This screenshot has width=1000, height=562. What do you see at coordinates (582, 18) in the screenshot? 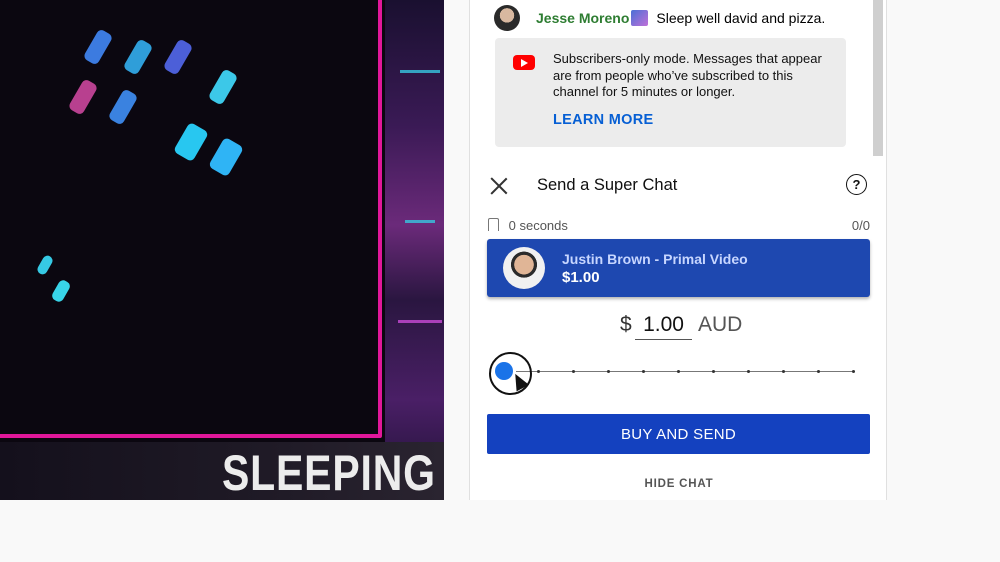
I see `message-author: Jesse Moreno` at bounding box center [582, 18].